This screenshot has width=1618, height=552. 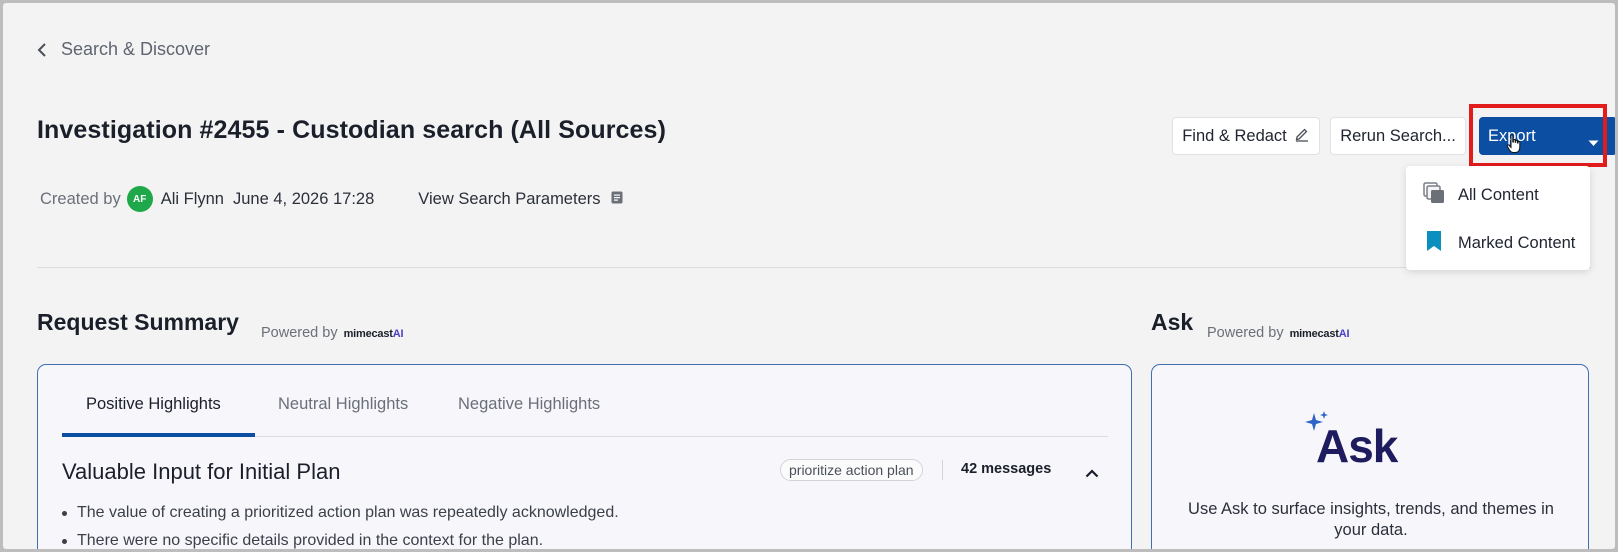 What do you see at coordinates (1514, 146) in the screenshot?
I see `hand-cursor-icon` at bounding box center [1514, 146].